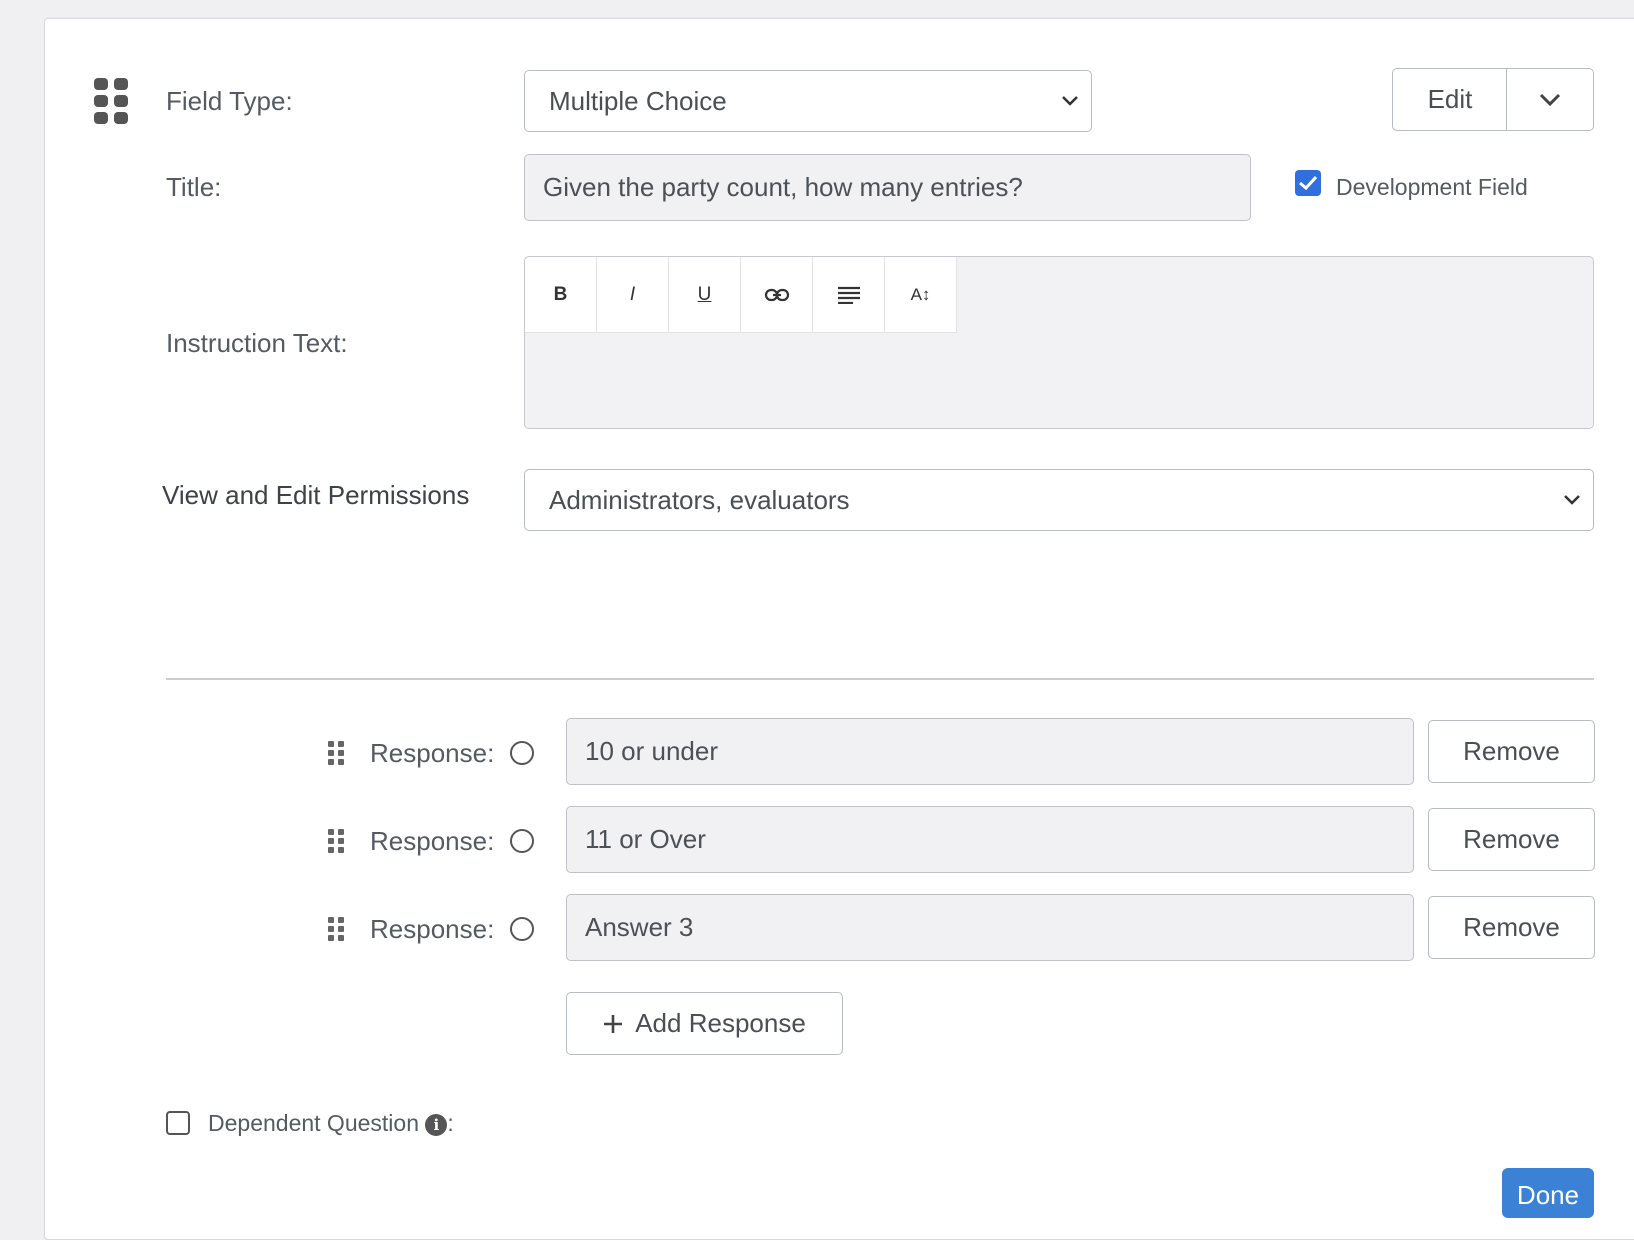 This screenshot has width=1634, height=1240. What do you see at coordinates (316, 495) in the screenshot?
I see `permissions-label: View and Edit Permissions` at bounding box center [316, 495].